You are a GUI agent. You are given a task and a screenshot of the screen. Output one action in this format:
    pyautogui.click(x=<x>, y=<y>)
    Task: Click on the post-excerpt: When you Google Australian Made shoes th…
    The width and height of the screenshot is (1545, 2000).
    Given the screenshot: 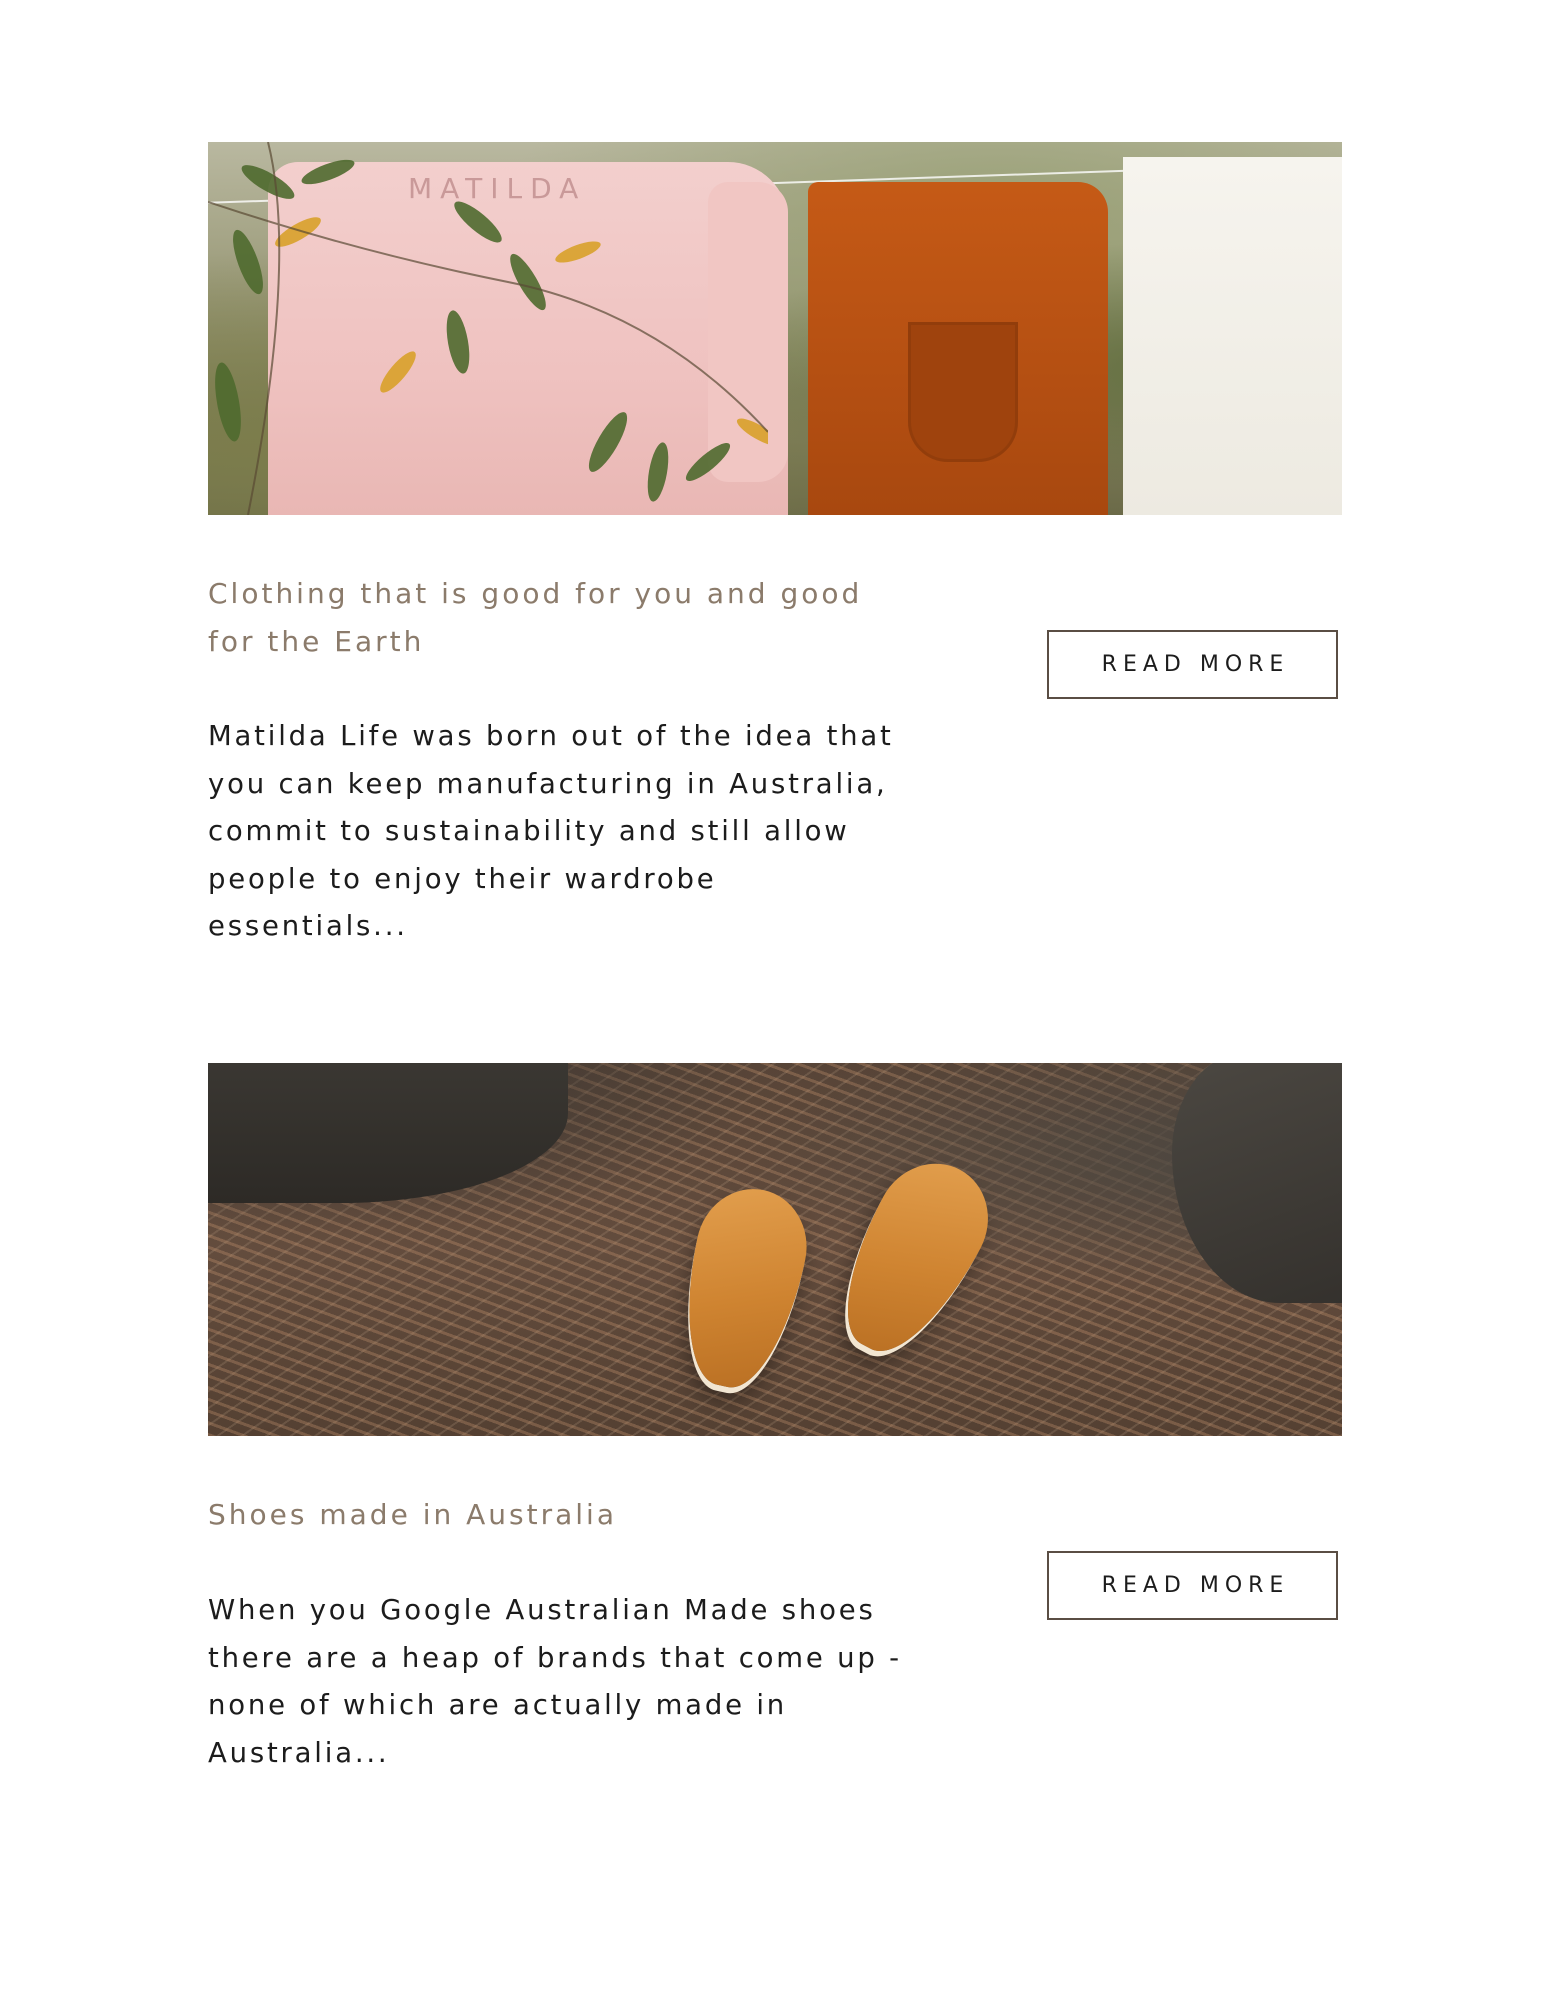 What is the action you would take?
    pyautogui.click(x=555, y=1681)
    